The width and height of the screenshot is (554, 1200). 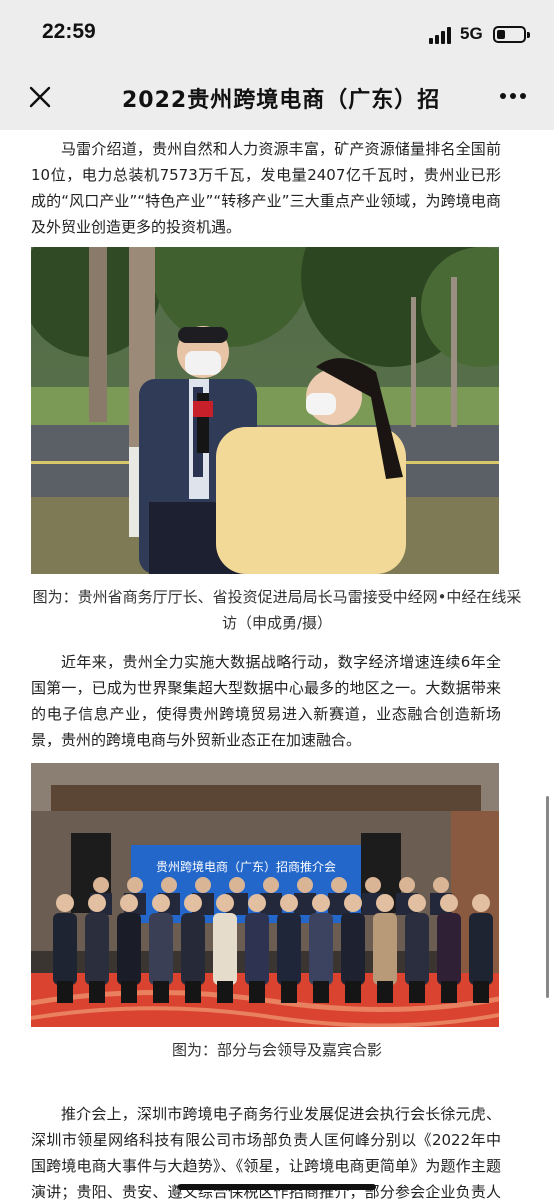 I want to click on status-time: 22:59, so click(x=69, y=31).